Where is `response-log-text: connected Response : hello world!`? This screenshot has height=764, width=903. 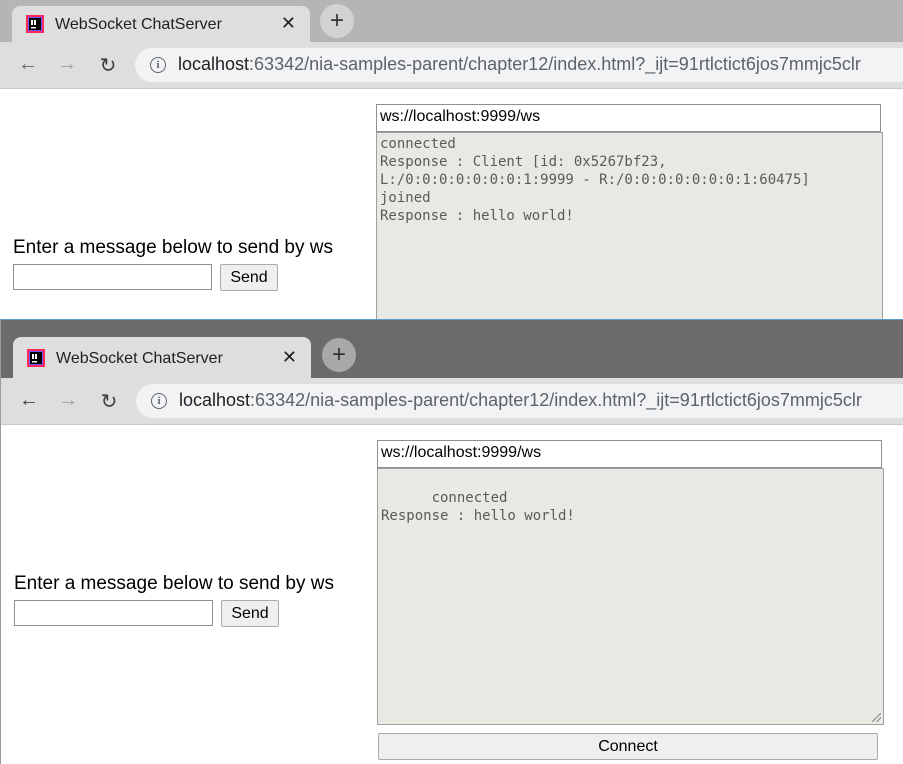
response-log-text: connected Response : hello world! is located at coordinates (478, 507).